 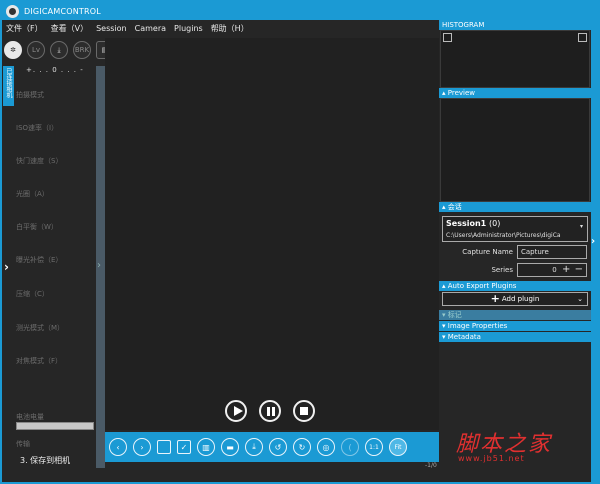 I want to click on select-box-icon, so click(x=164, y=447).